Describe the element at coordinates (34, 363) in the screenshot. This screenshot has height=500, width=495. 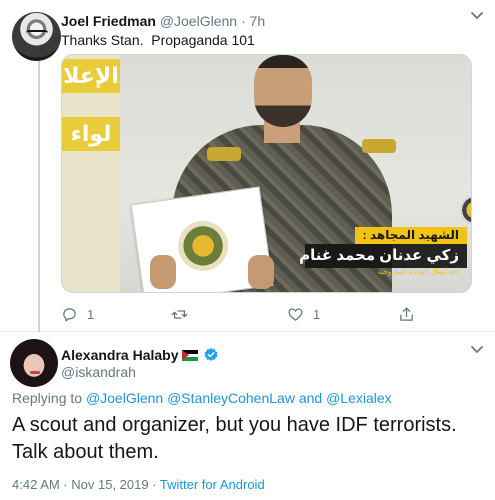
I see `avatar-alexandra-halaby` at that location.